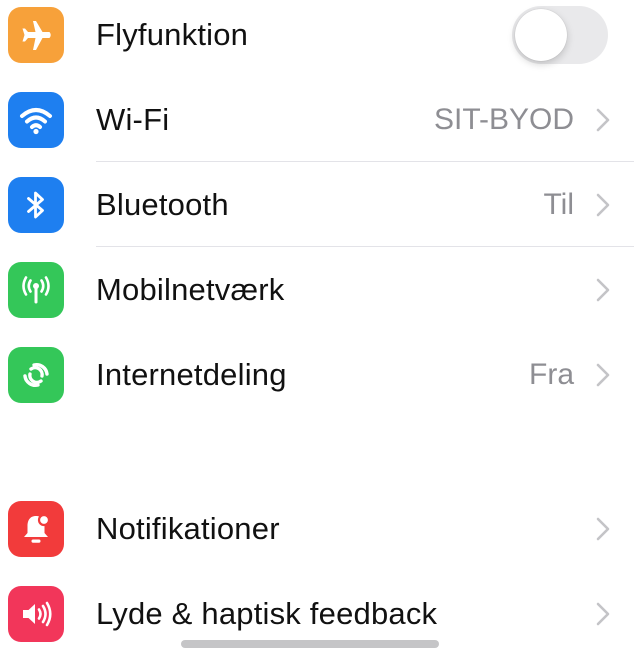  Describe the element at coordinates (551, 374) in the screenshot. I see `personal-hotspot-value: Fra` at that location.